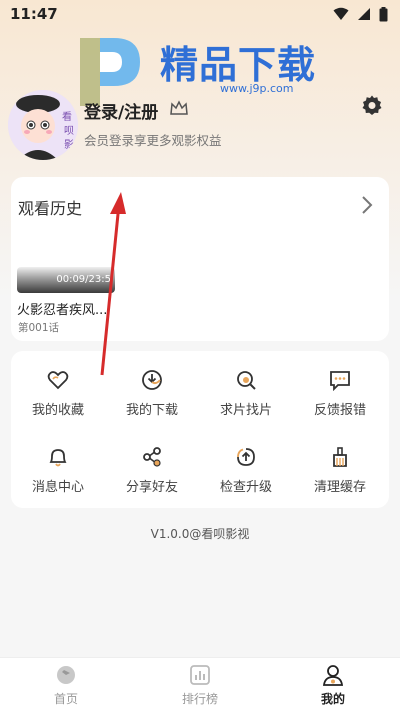 The image size is (400, 712). Describe the element at coordinates (50, 207) in the screenshot. I see `watch-history-title: 观看历史` at that location.